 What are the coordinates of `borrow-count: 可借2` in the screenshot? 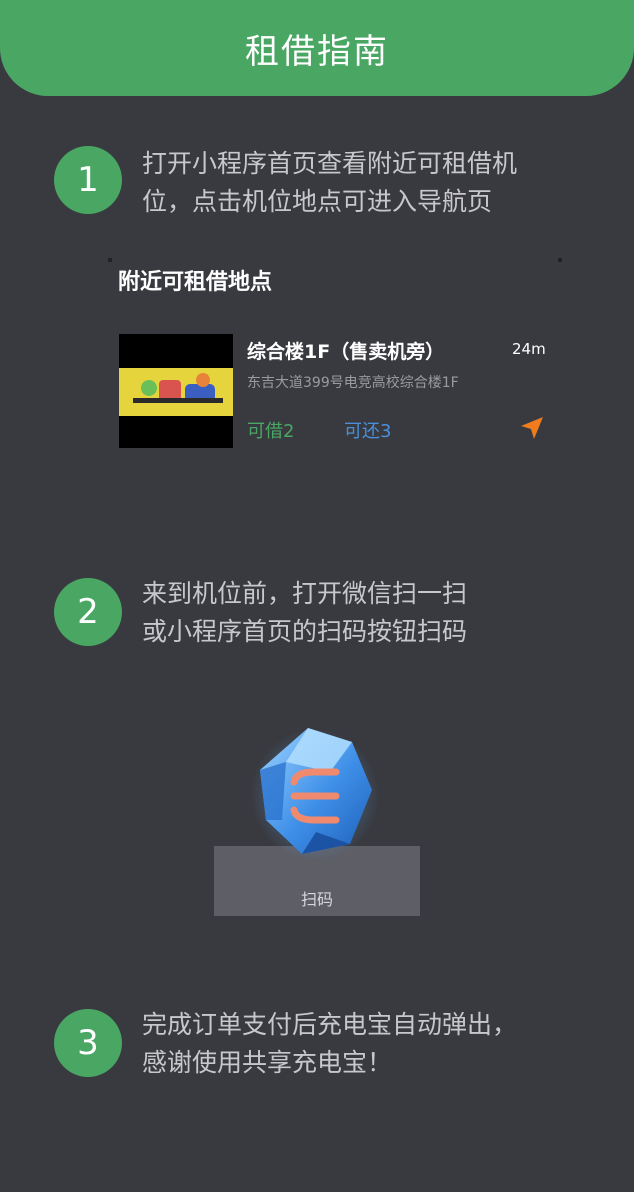 It's located at (271, 431).